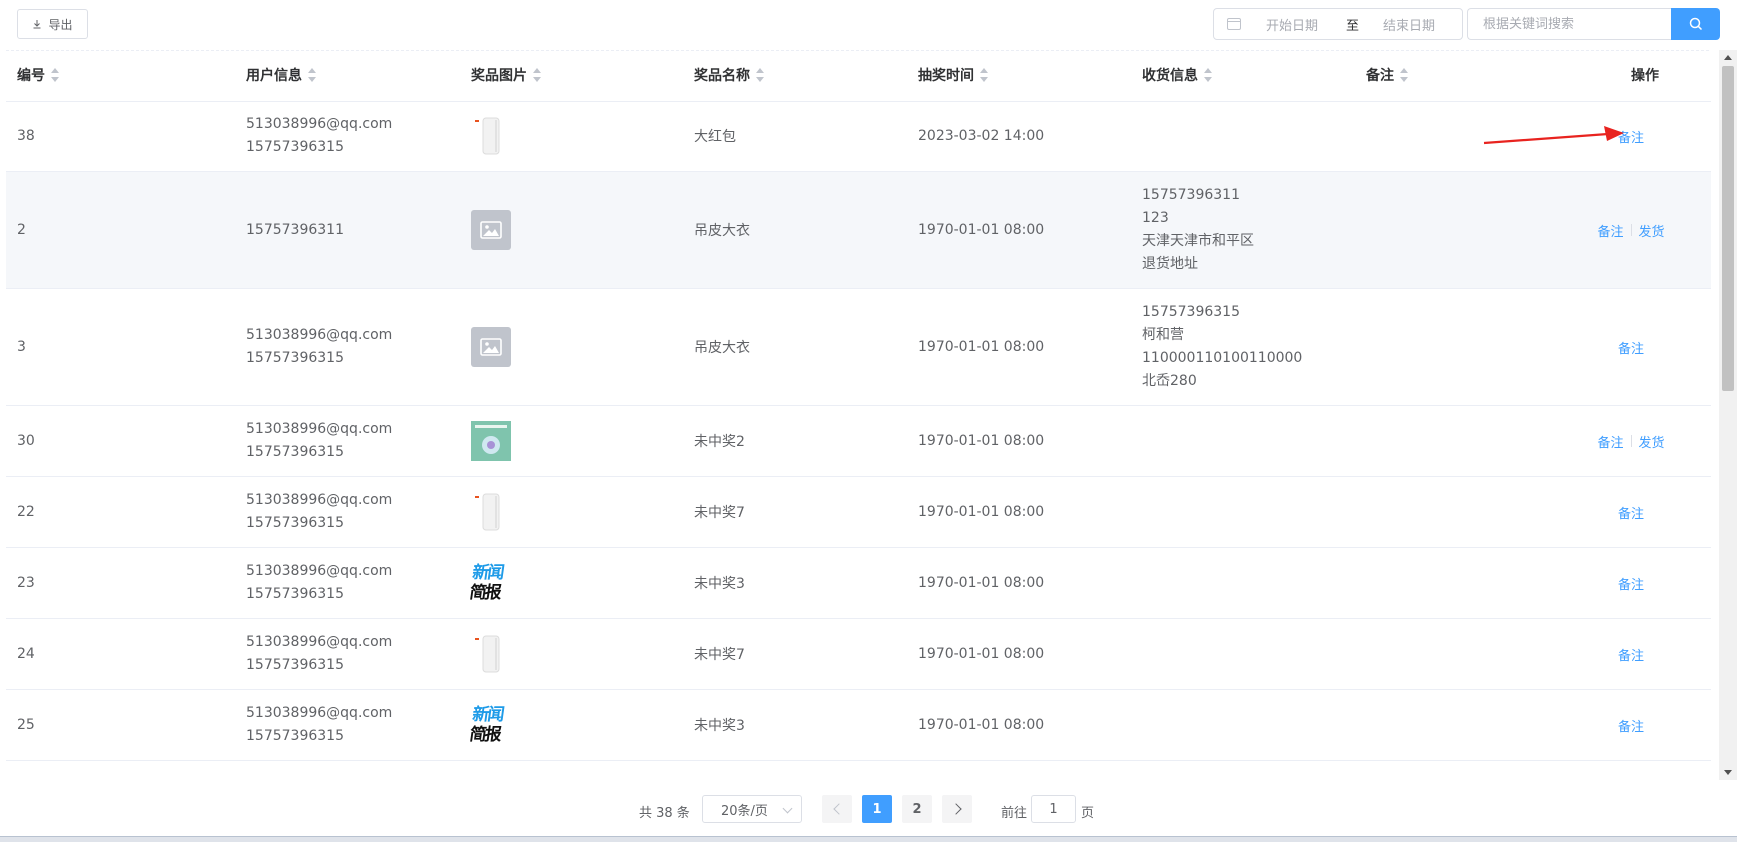 The image size is (1737, 842). What do you see at coordinates (752, 809) in the screenshot?
I see `page-size-select: 20条/页` at bounding box center [752, 809].